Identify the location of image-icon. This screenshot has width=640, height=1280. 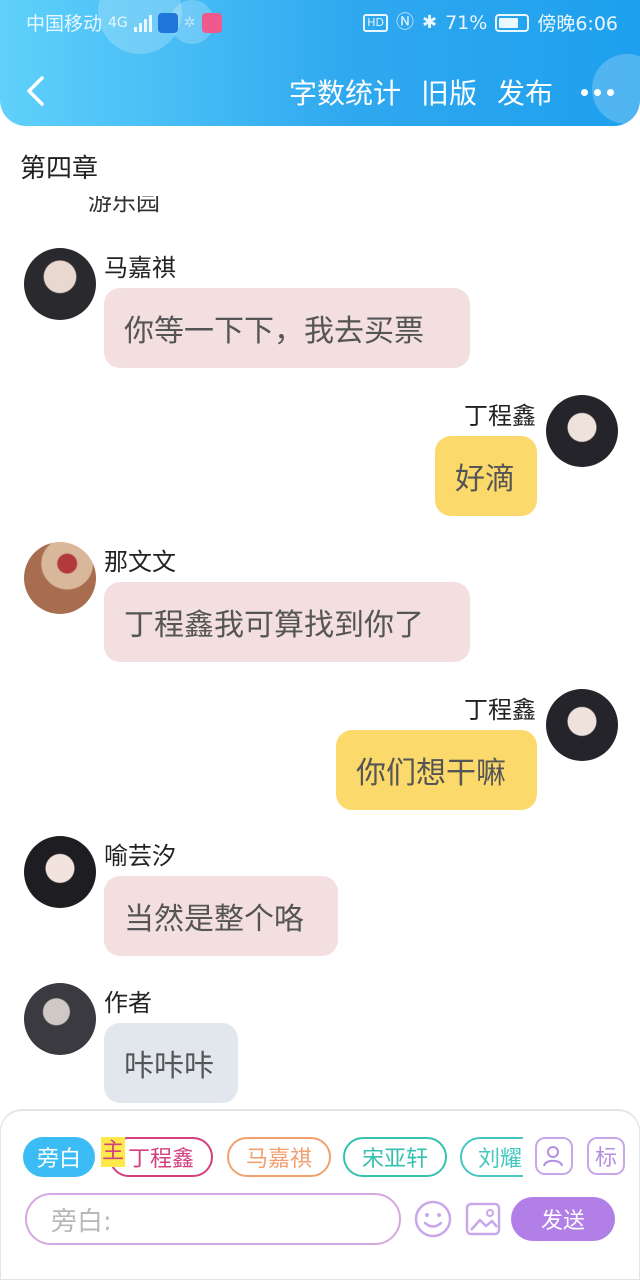
(483, 1219).